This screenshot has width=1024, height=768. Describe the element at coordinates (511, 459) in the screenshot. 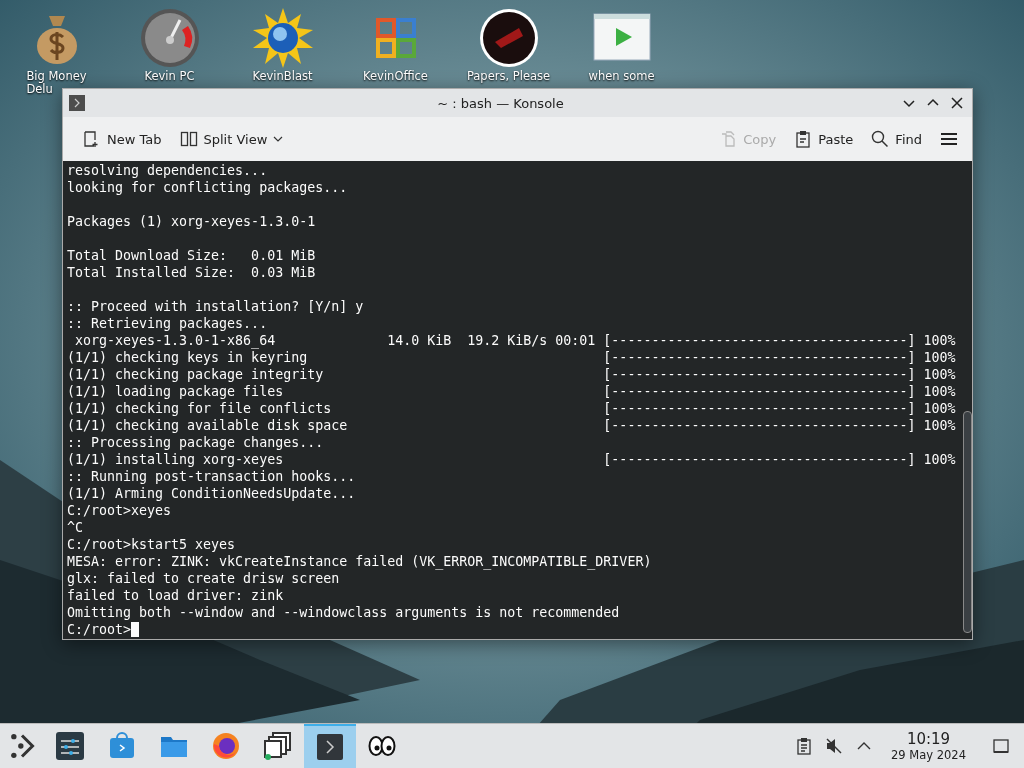

I see `terminal-line: (1/1) installing xorg-xeyes [-------------------------------------] 100%` at that location.